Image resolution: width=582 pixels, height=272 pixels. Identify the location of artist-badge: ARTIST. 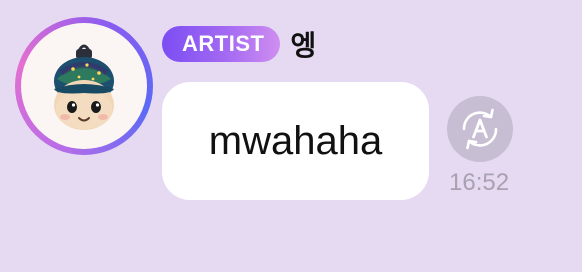
(221, 44).